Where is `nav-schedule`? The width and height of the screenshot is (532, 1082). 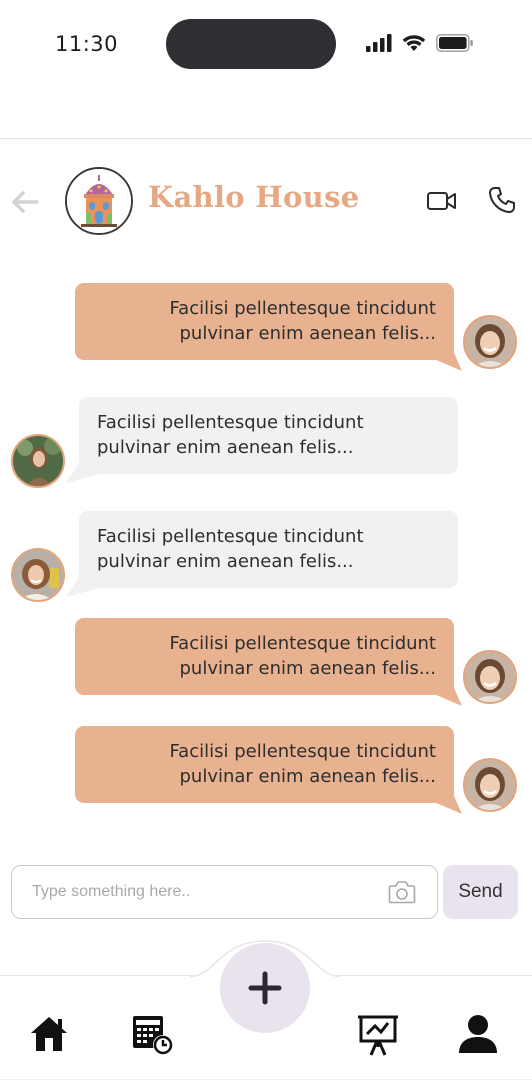 nav-schedule is located at coordinates (152, 1034).